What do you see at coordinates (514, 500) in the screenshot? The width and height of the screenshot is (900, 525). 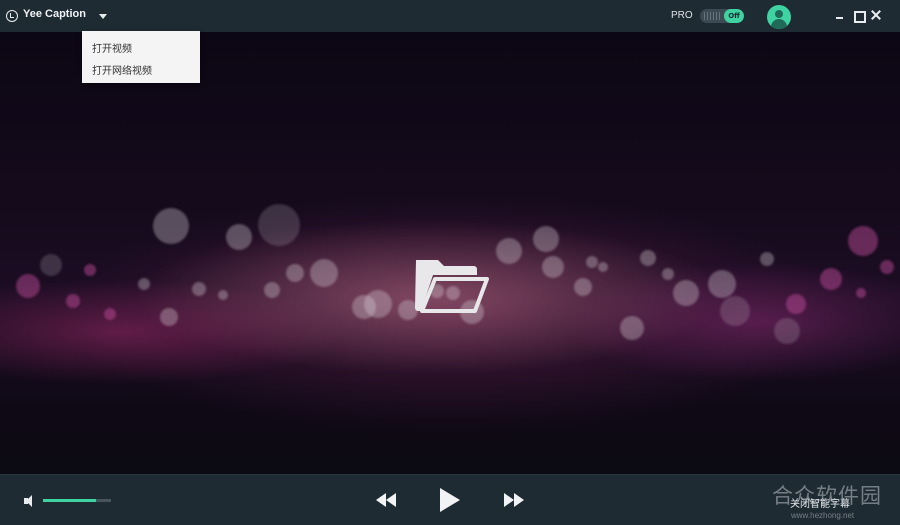 I see `fast-forward-icon` at bounding box center [514, 500].